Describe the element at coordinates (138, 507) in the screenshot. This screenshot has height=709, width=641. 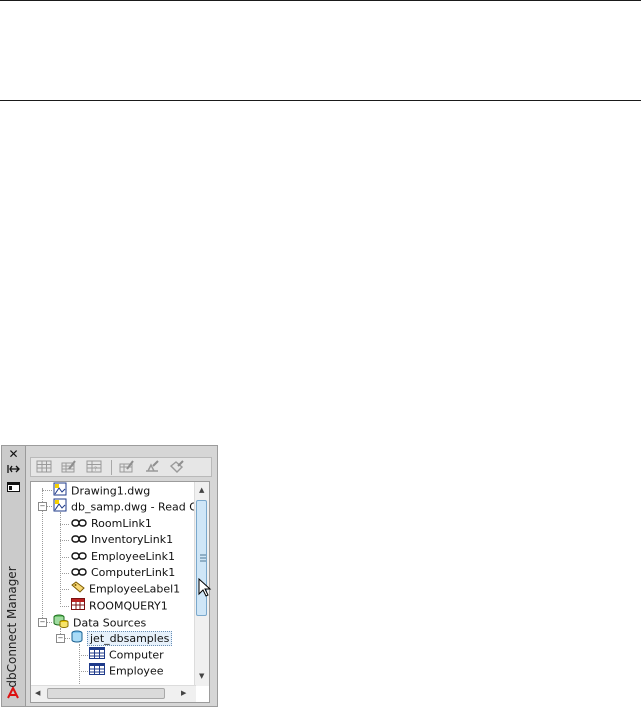
I see `tree-item-label: db_samp.dwg - Read On` at that location.